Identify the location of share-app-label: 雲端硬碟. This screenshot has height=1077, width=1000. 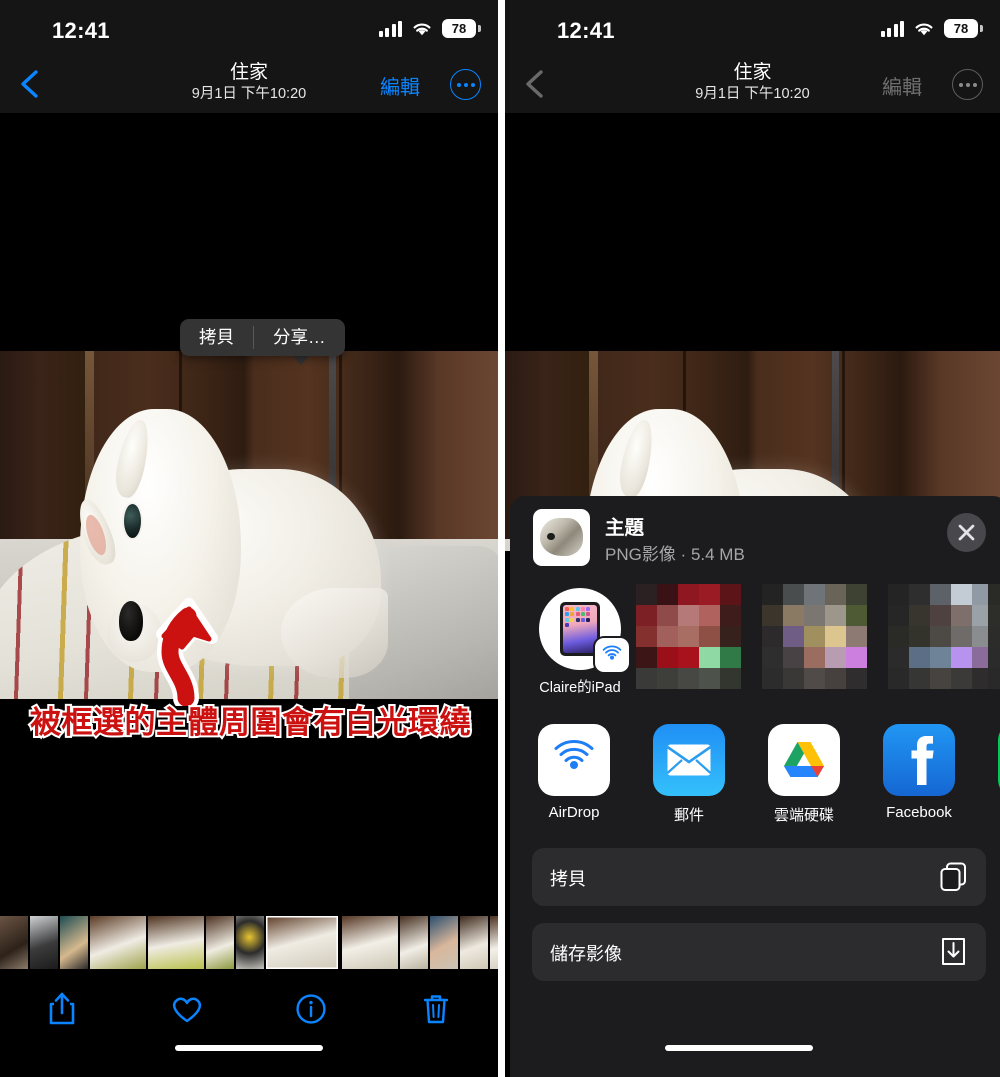
(803, 815).